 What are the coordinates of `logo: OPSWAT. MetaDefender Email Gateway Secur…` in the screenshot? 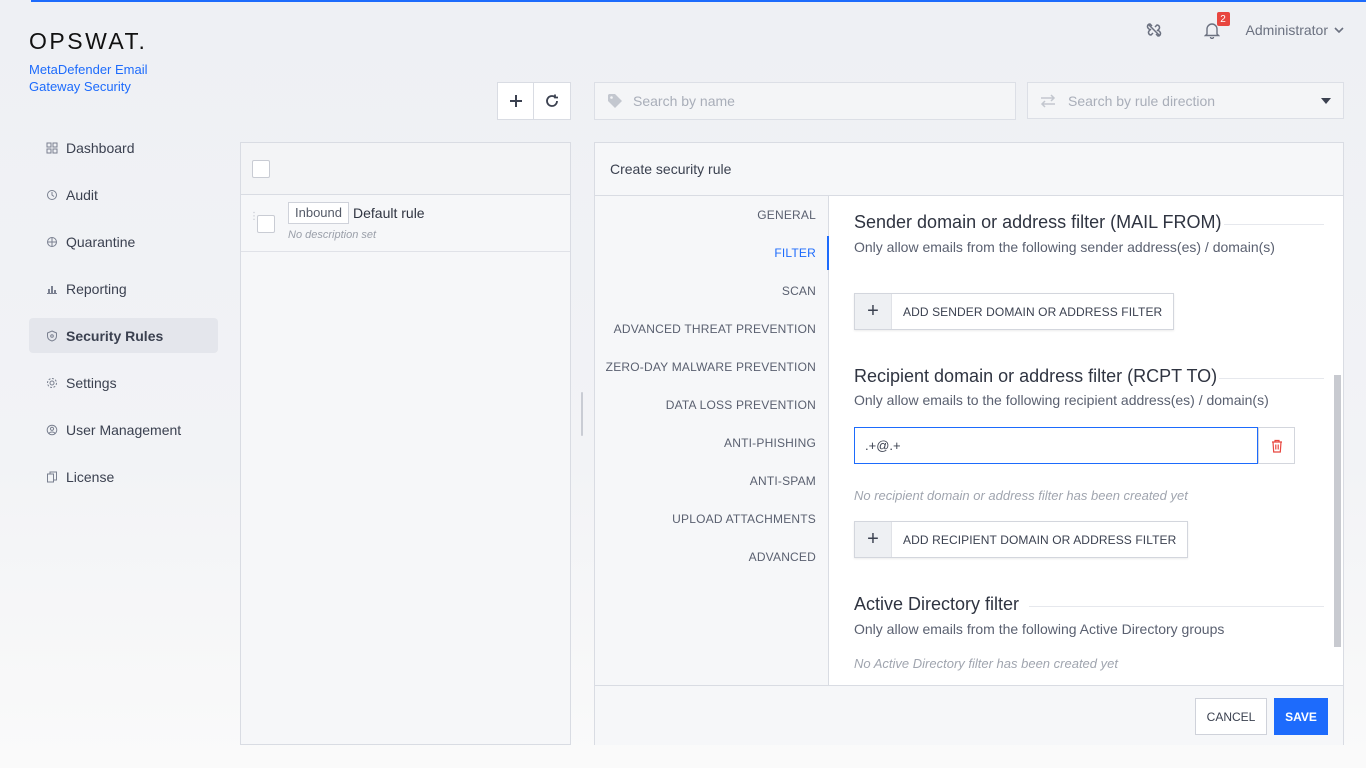 It's located at (99, 61).